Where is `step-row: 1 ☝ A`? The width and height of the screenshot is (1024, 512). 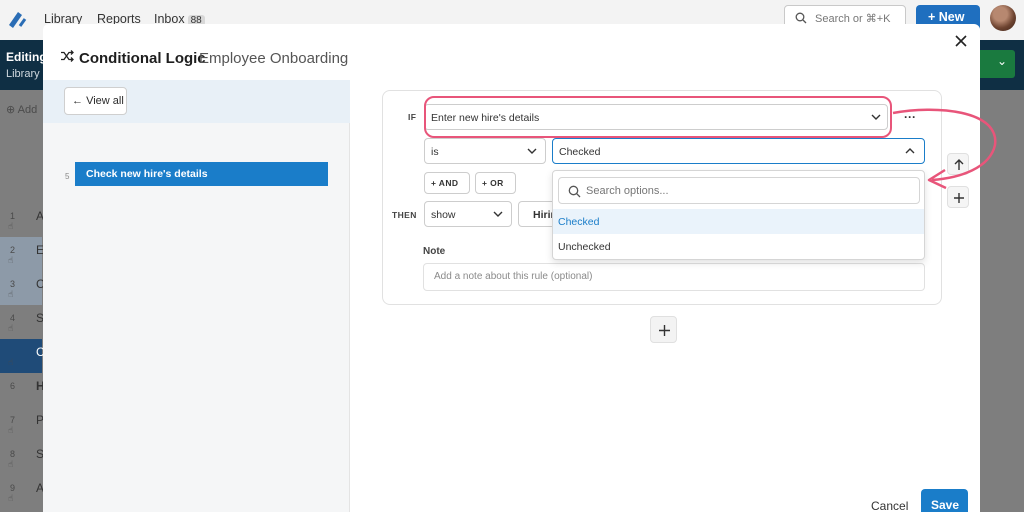 step-row: 1 ☝ A is located at coordinates (22, 220).